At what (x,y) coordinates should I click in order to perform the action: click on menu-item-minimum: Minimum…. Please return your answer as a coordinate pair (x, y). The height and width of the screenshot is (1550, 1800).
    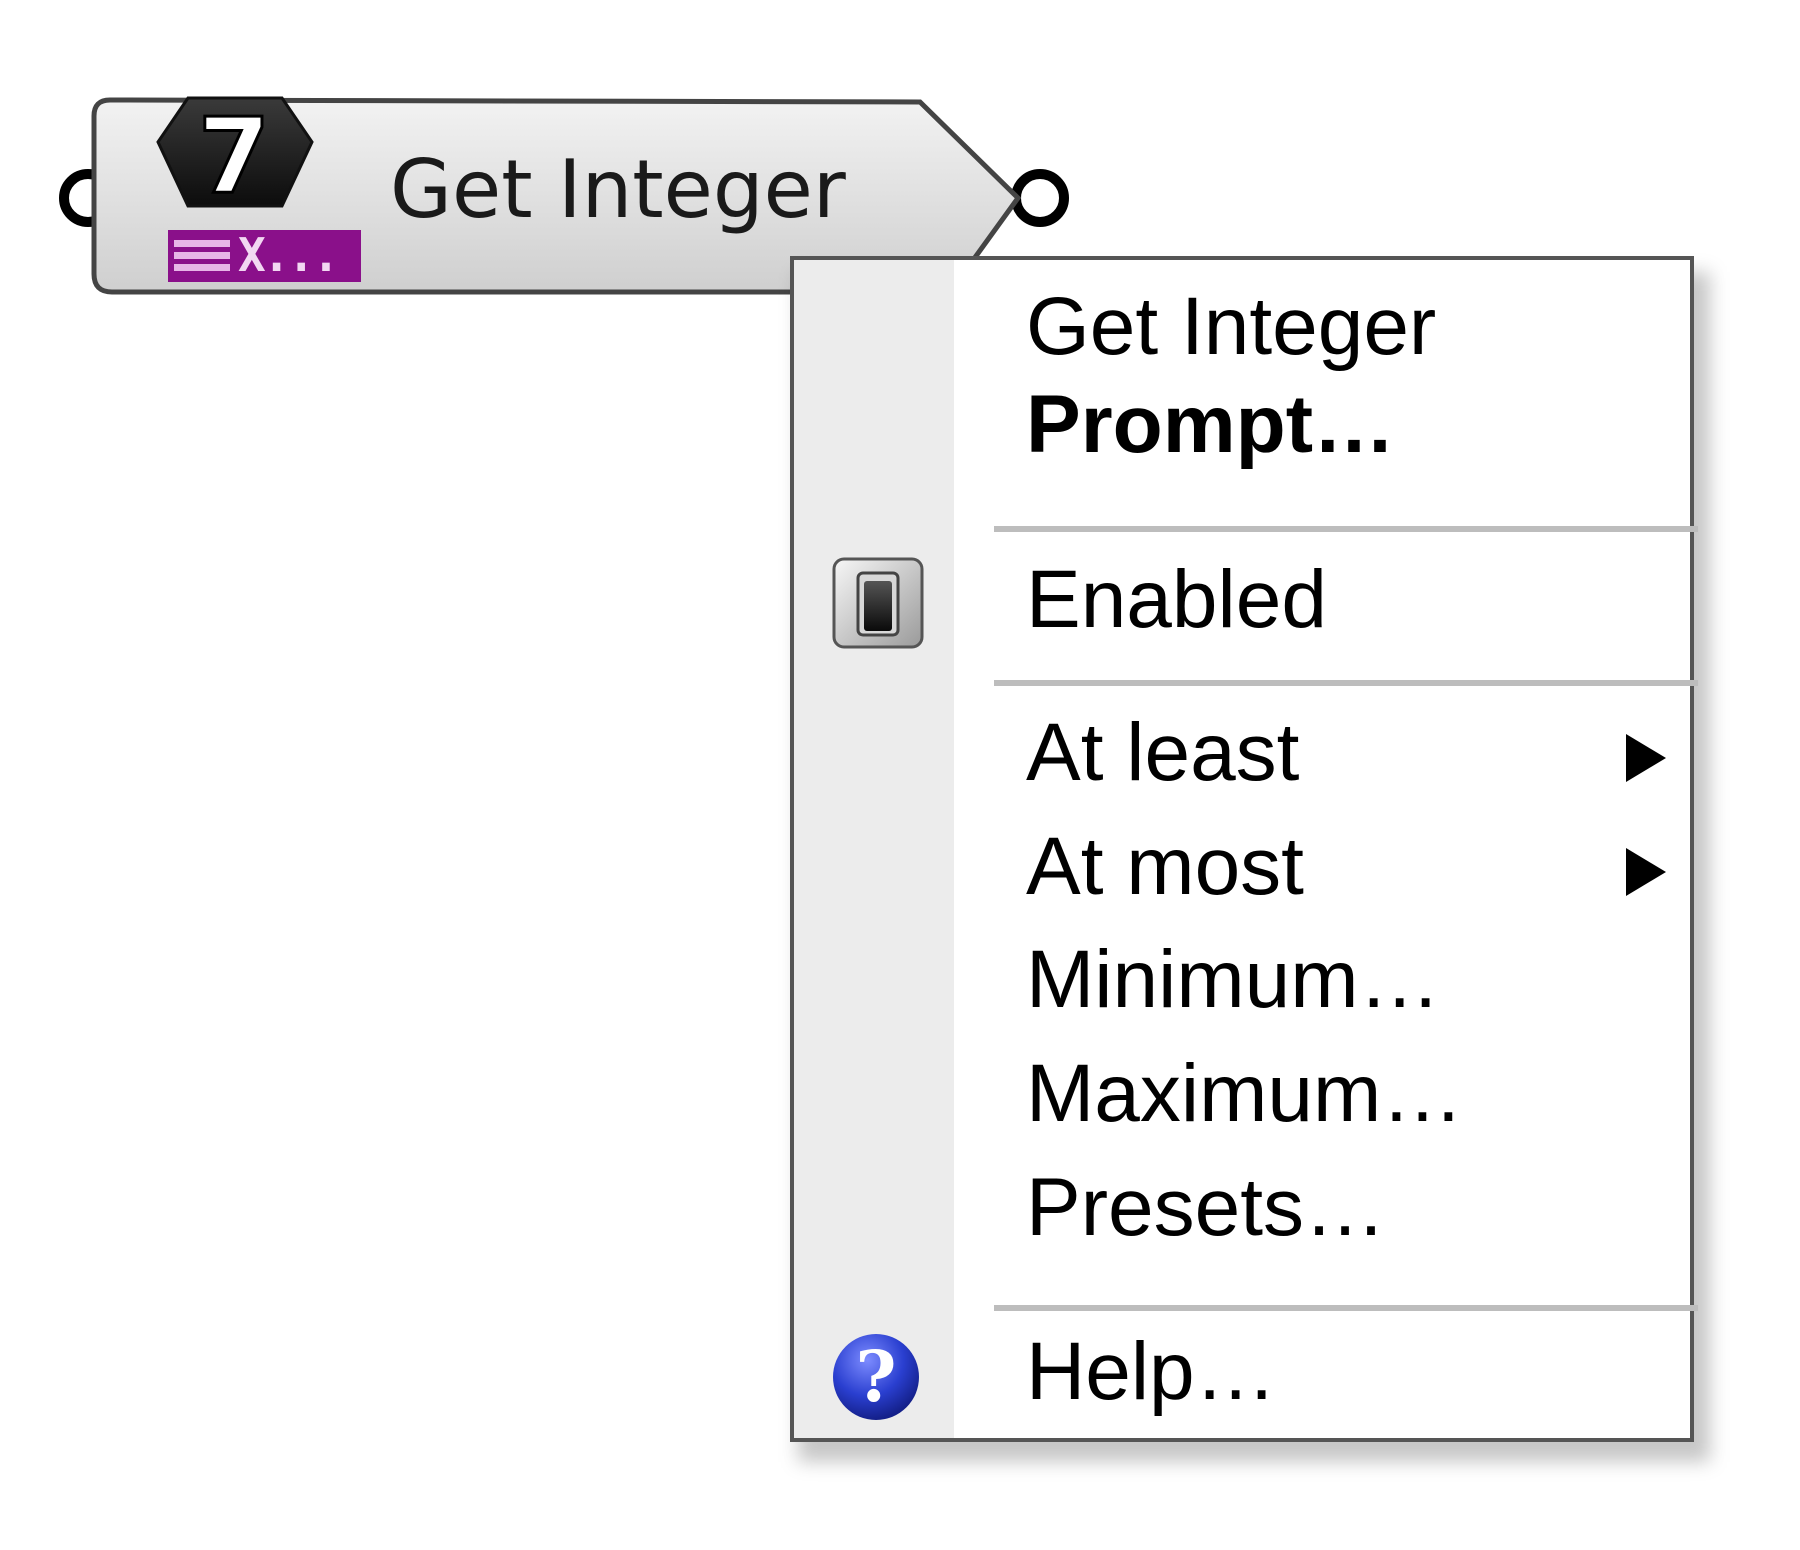
    Looking at the image, I should click on (1242, 983).